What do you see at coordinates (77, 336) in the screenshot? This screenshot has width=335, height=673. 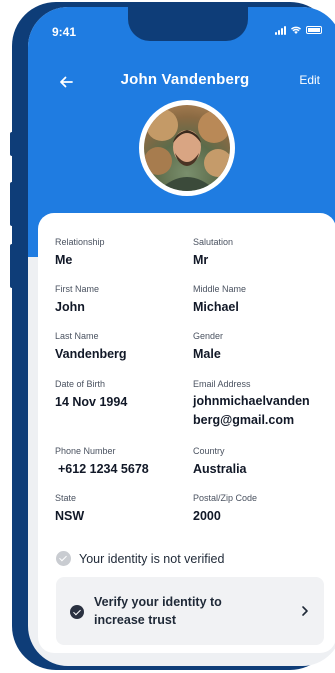 I see `field-label: Last Name` at bounding box center [77, 336].